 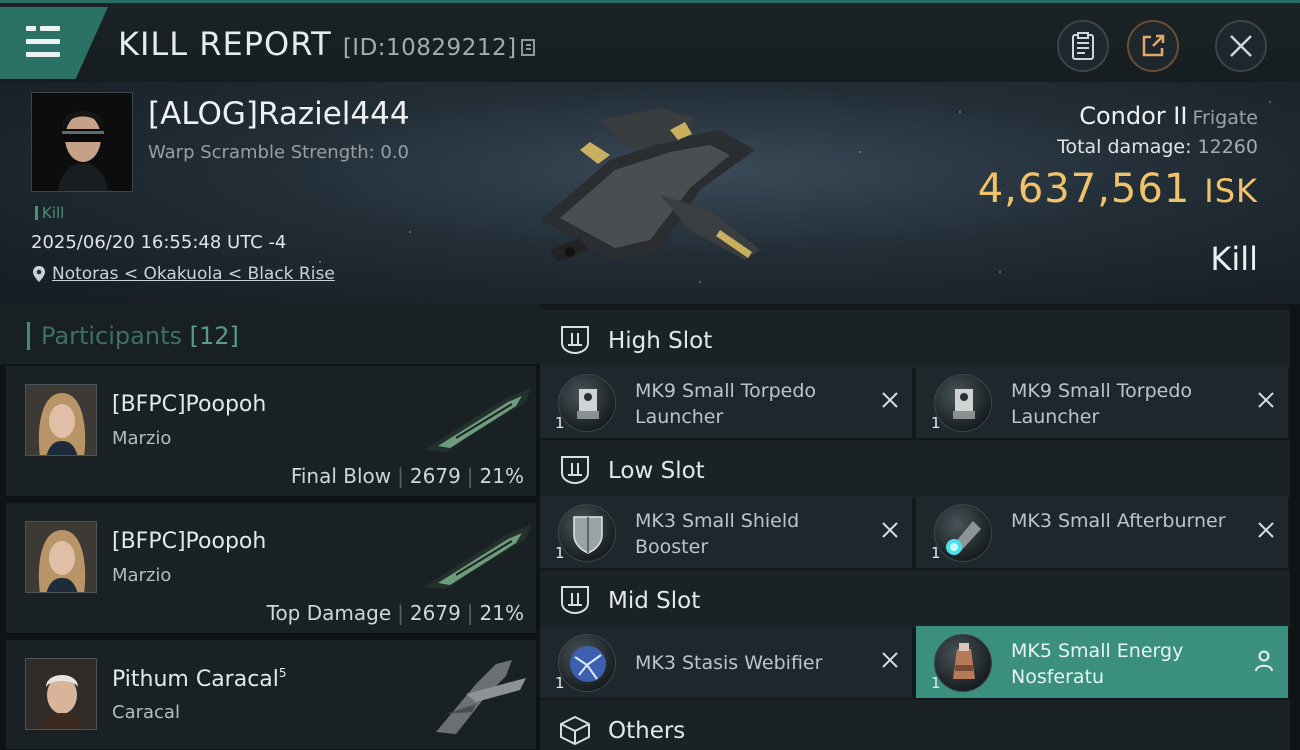 I want to click on close-icon, so click(x=1241, y=46).